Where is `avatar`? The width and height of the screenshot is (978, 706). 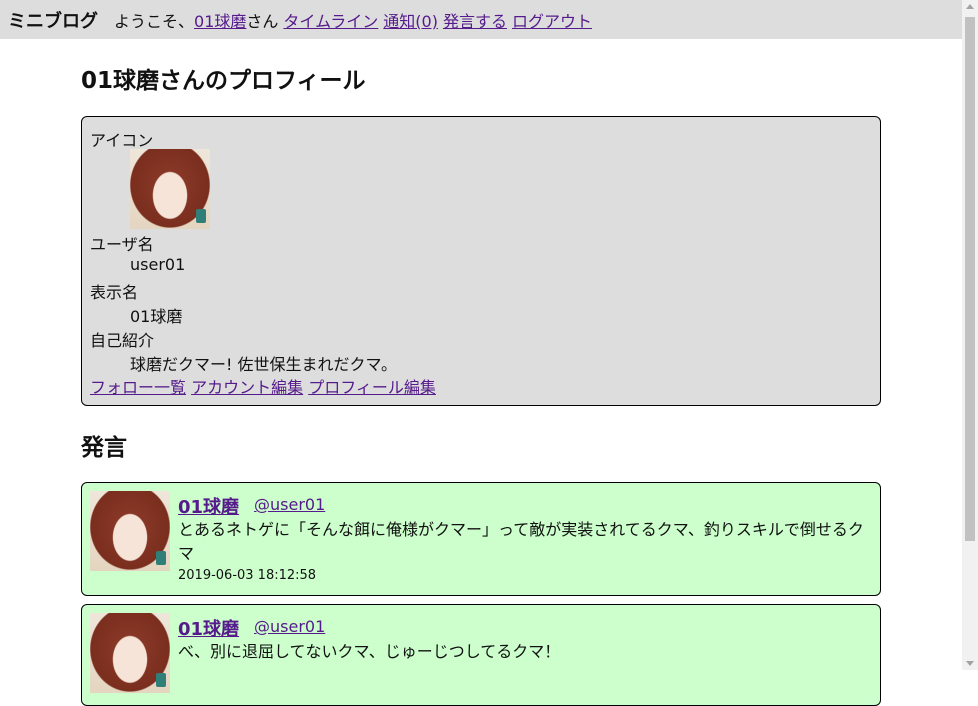
avatar is located at coordinates (170, 189).